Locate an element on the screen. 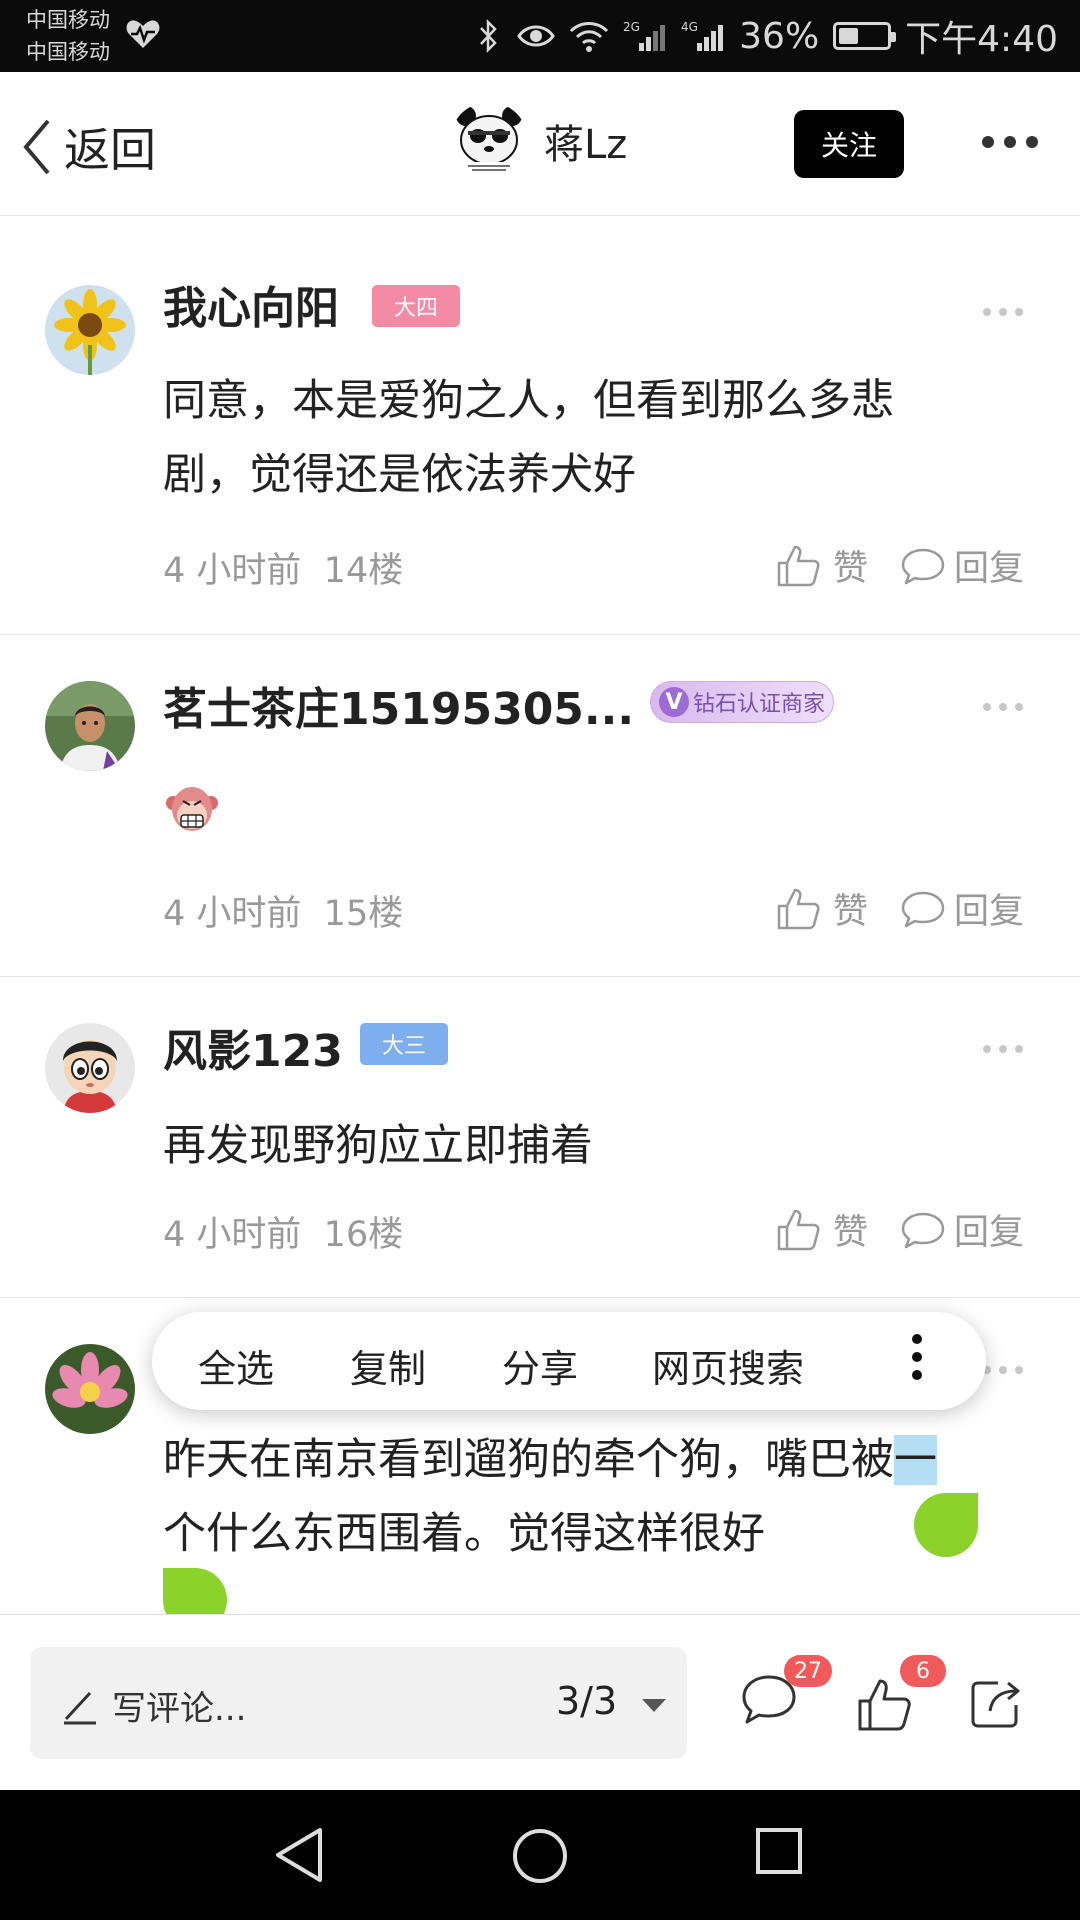  lotus-avatar-icon is located at coordinates (90, 1389).